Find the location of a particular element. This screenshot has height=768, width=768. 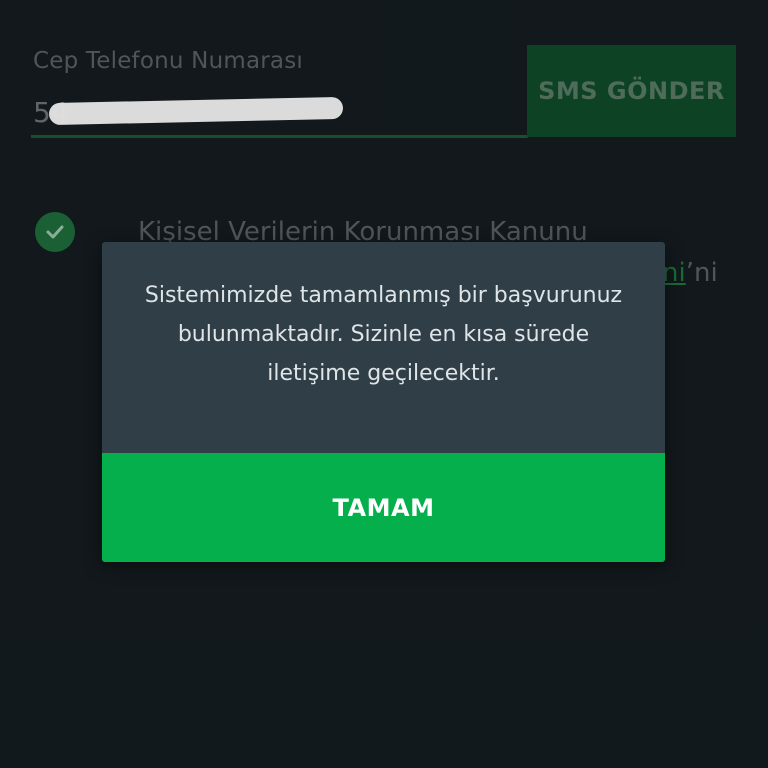

ok-button: TAMAM is located at coordinates (383, 507).